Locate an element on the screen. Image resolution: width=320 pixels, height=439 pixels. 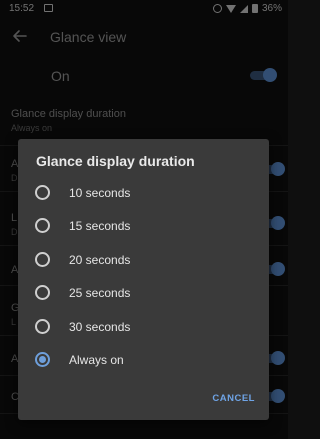
option-label: 15 seconds is located at coordinates (100, 226).